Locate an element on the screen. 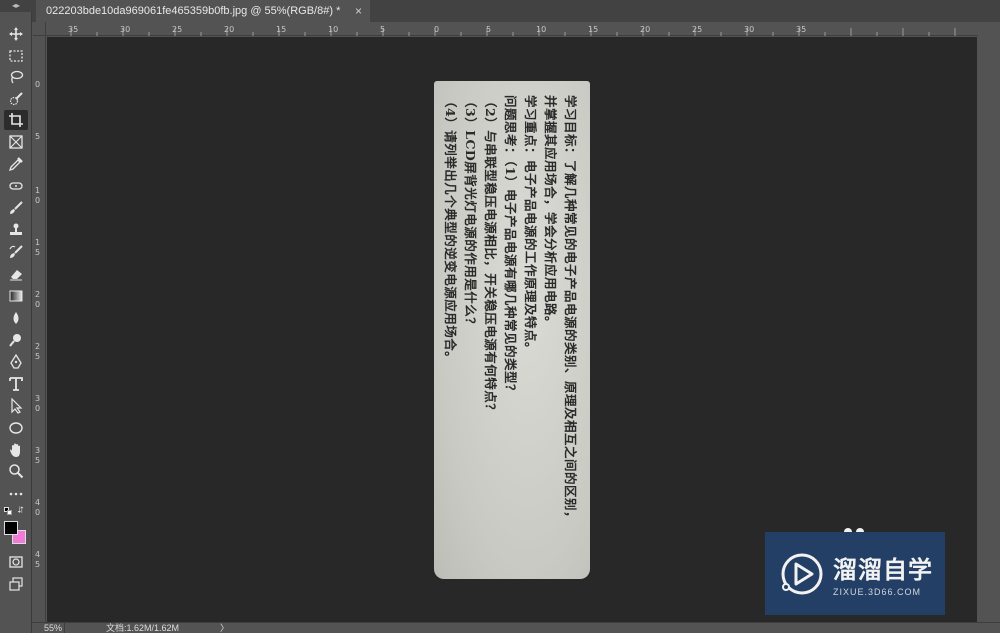 The height and width of the screenshot is (633, 1000). tools-panel: ◂▸ ⮃ is located at coordinates (16, 316).